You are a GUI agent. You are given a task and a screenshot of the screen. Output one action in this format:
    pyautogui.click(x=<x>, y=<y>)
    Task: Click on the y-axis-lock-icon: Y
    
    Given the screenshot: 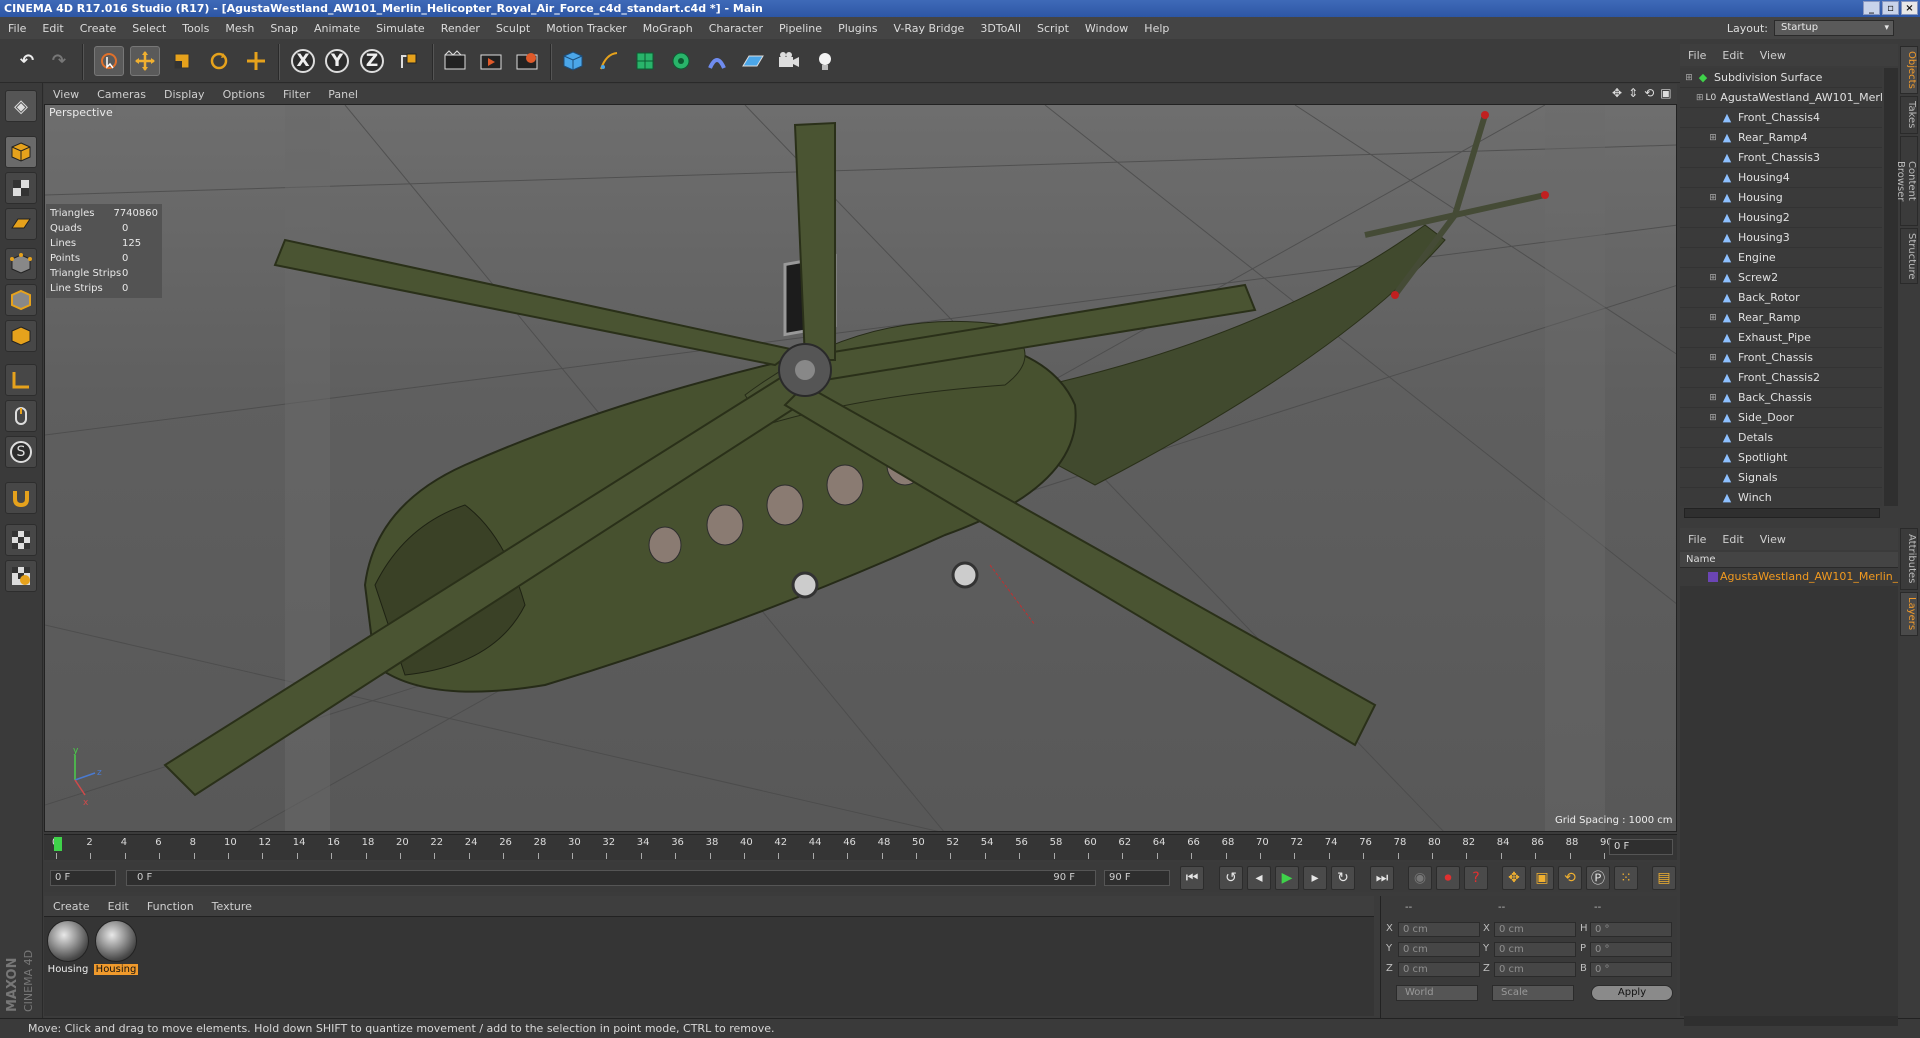 What is the action you would take?
    pyautogui.click(x=337, y=61)
    